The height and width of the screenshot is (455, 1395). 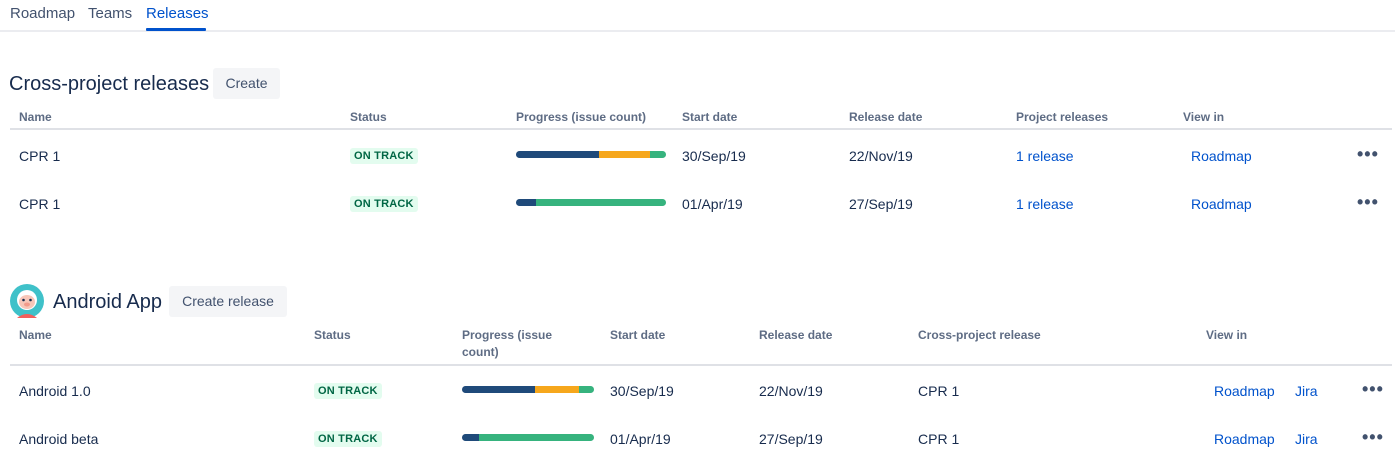 I want to click on tab-teams: Teams, so click(x=110, y=14).